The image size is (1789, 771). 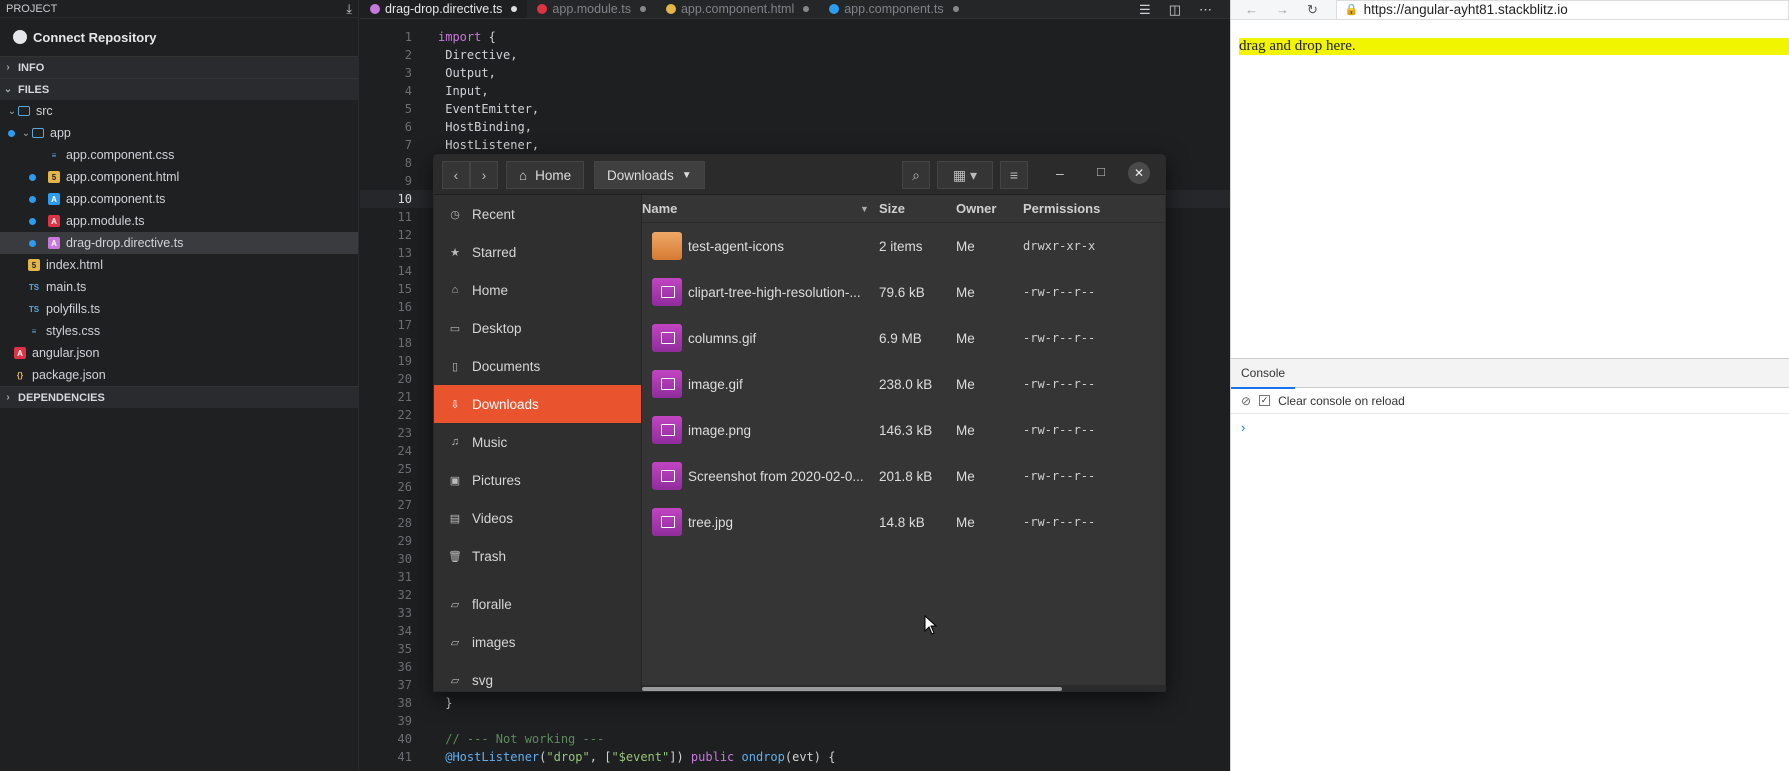 What do you see at coordinates (1265, 400) in the screenshot?
I see `clear-on-reload-checkbox: ✓` at bounding box center [1265, 400].